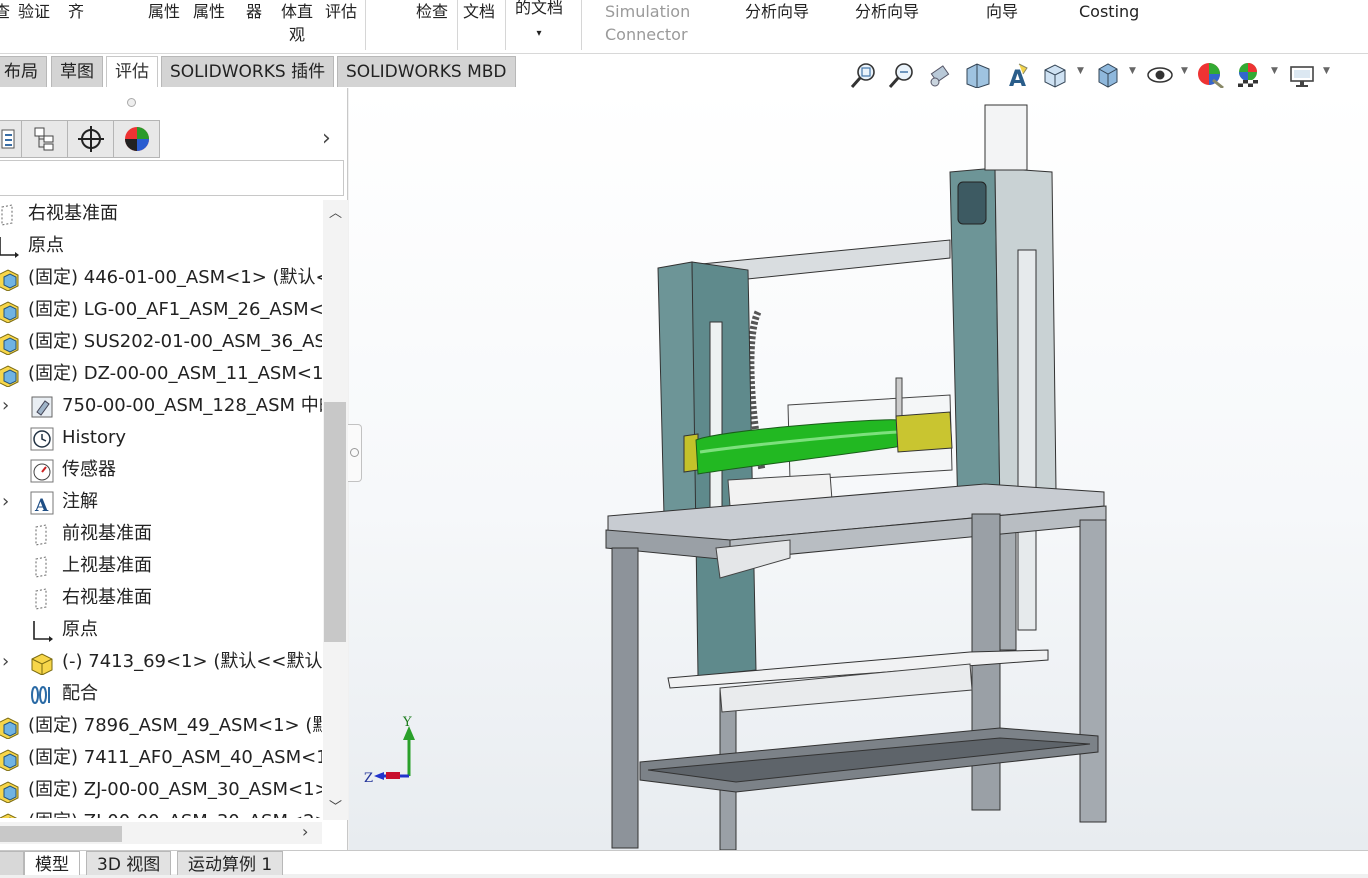 This screenshot has width=1368, height=878. I want to click on ribbon-button-analysis-wizard-1: 分析向导, so click(777, 11).